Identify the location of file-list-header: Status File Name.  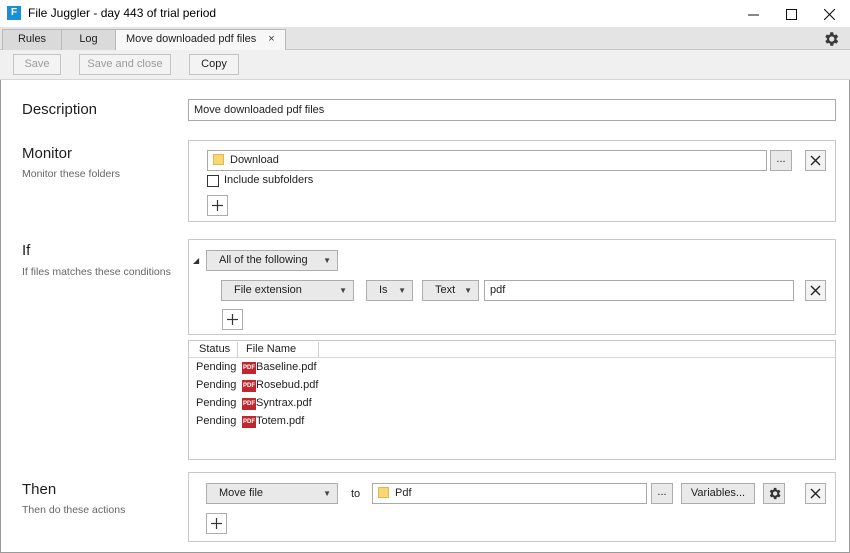
(512, 349).